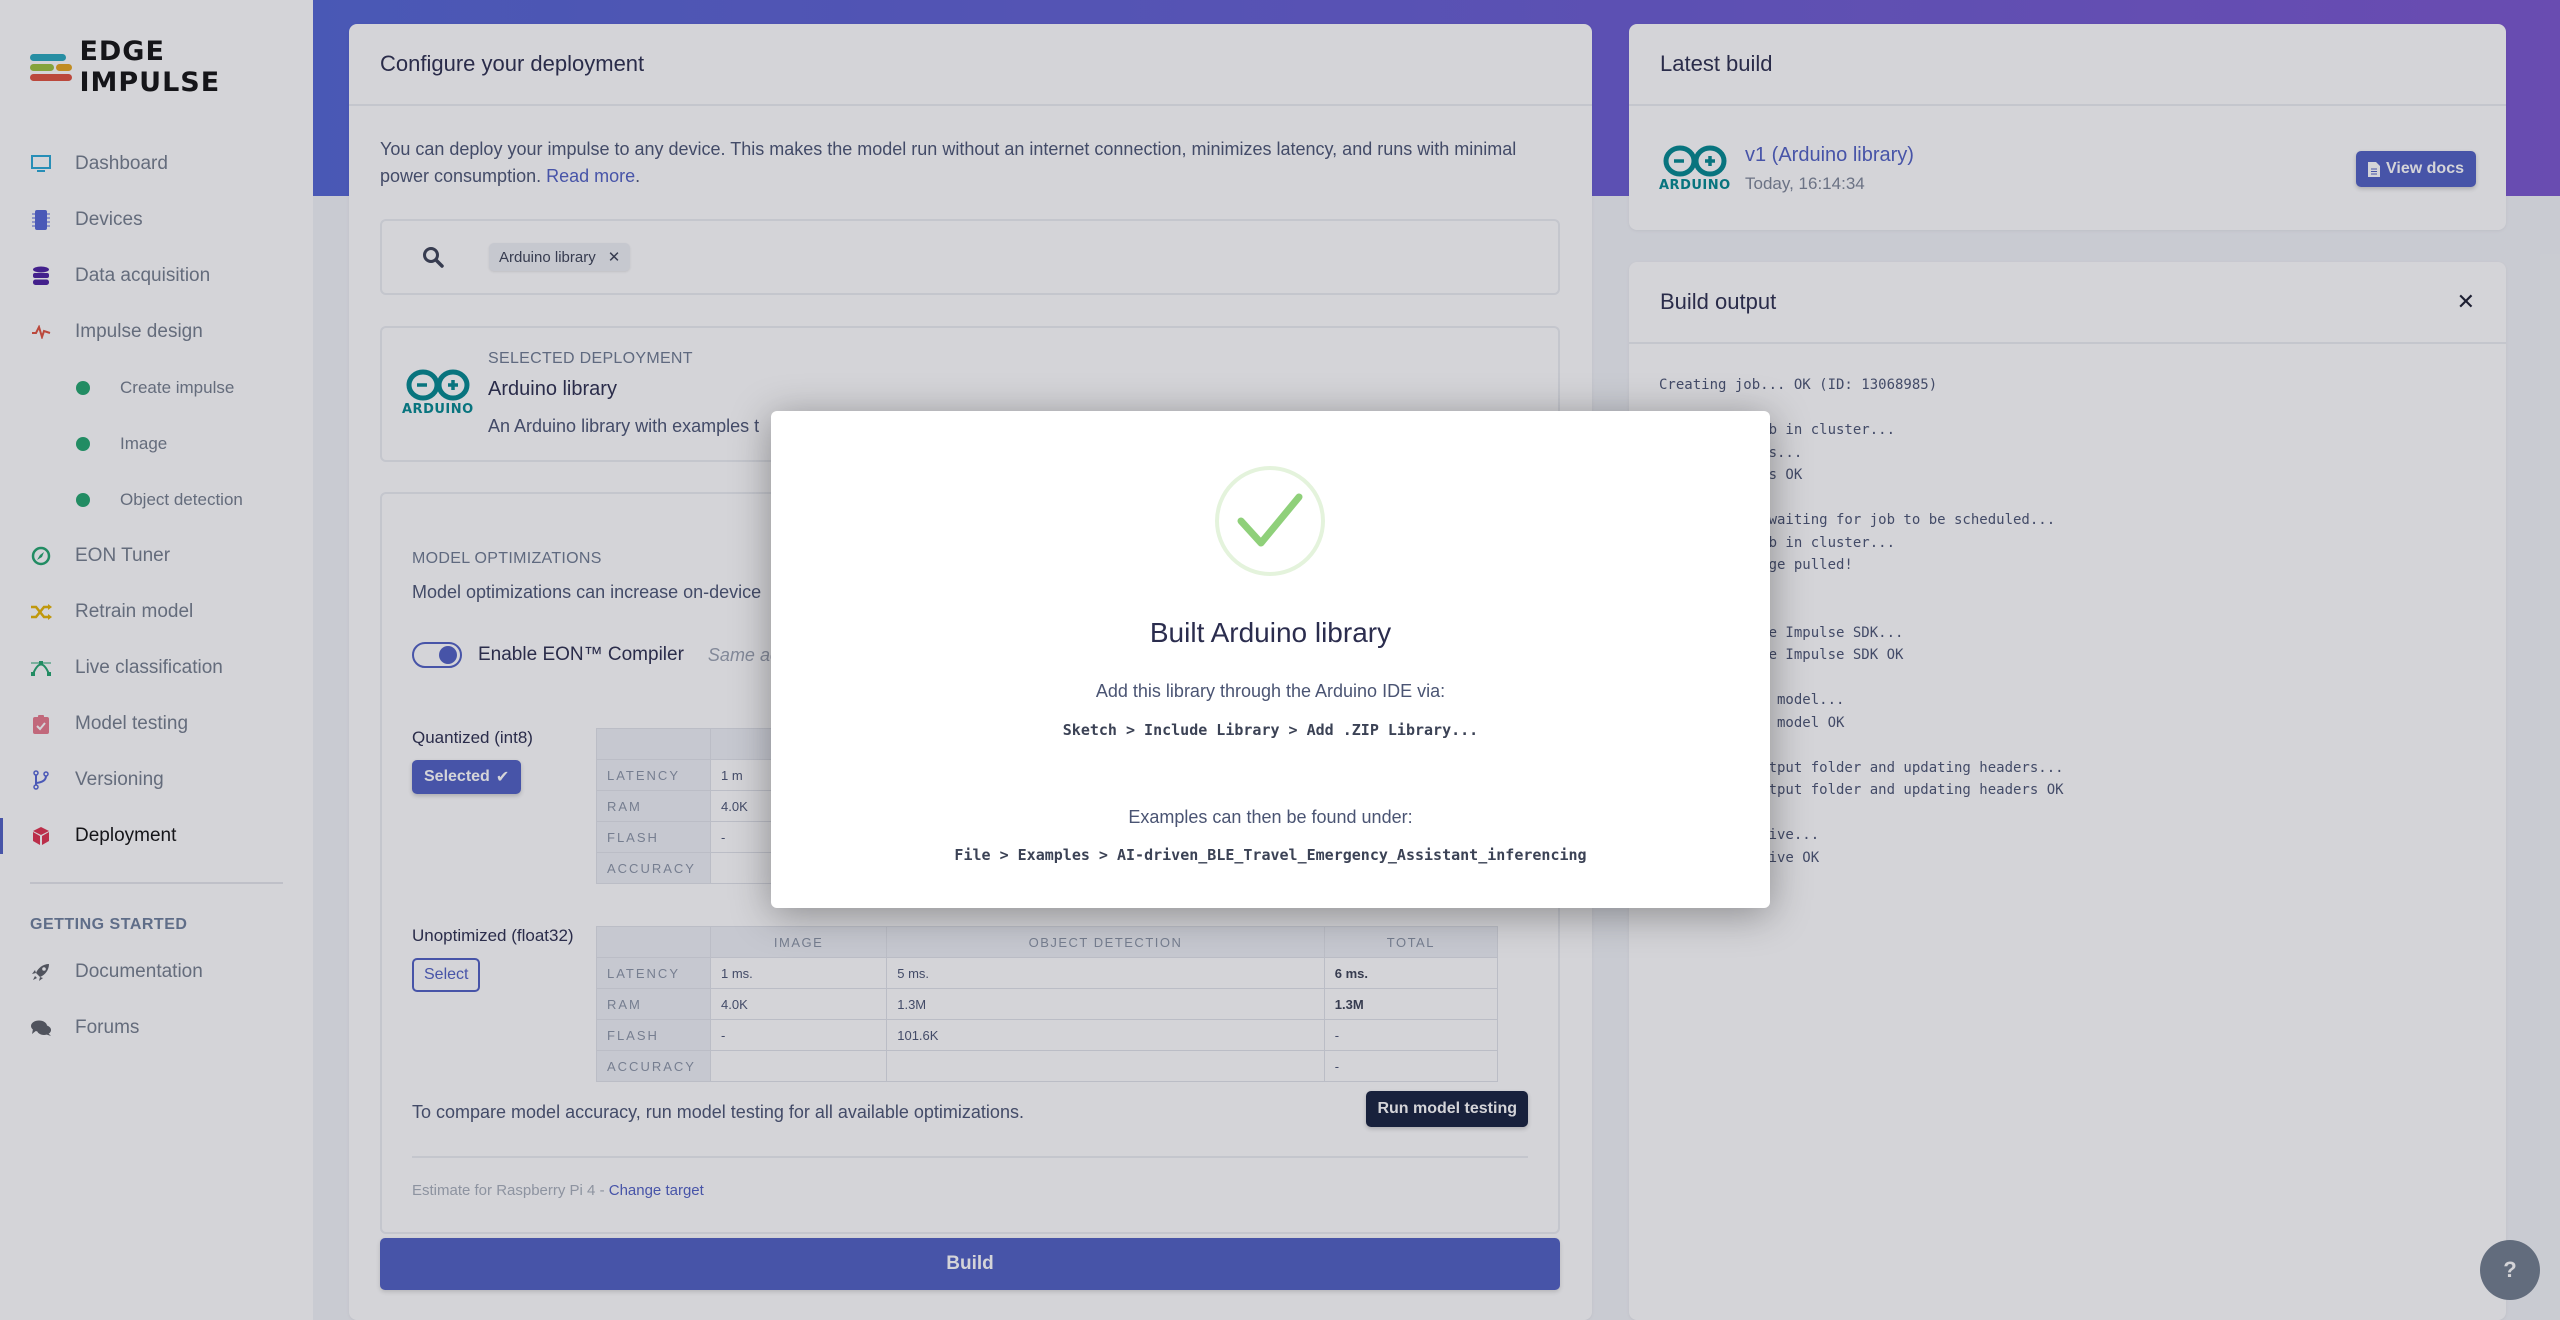 This screenshot has width=2560, height=1320. Describe the element at coordinates (1270, 817) in the screenshot. I see `modal-examples-text: Examples can then be found under:` at that location.